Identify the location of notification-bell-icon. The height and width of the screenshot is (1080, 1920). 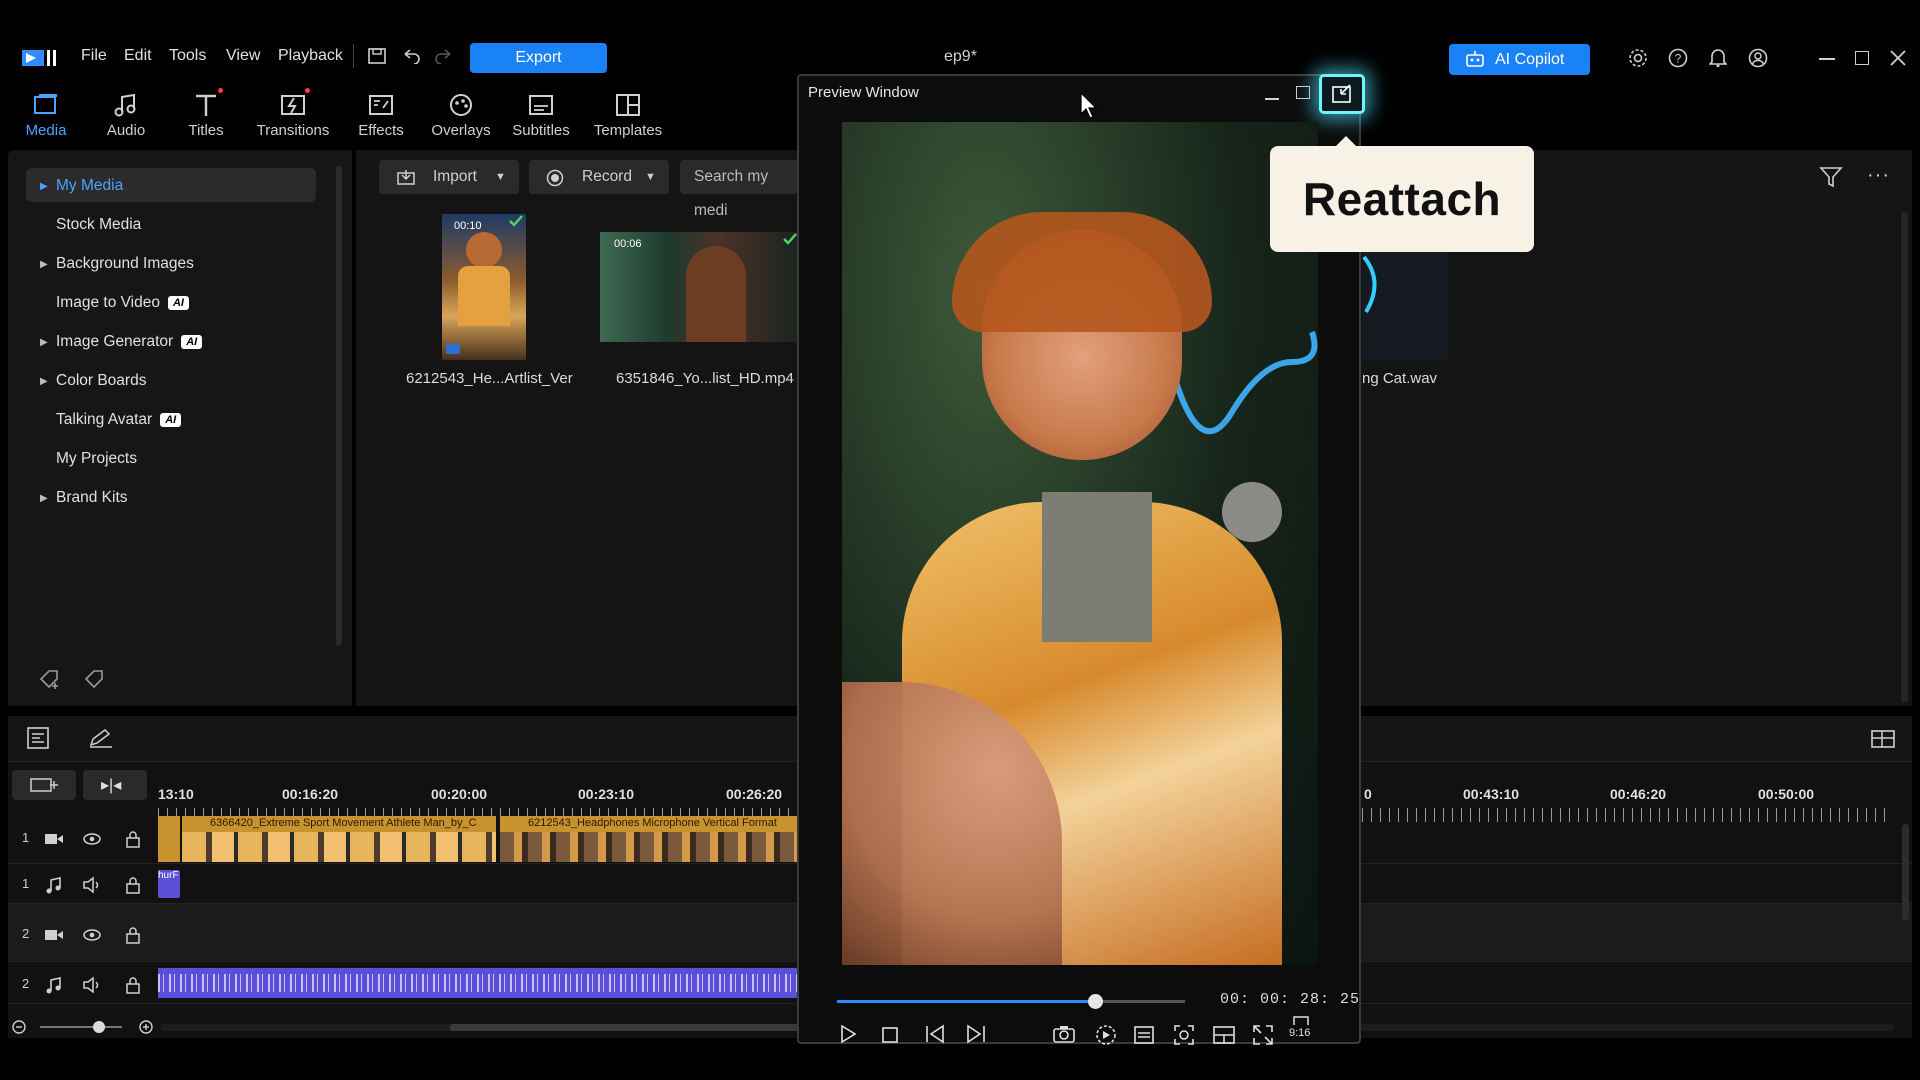
(1718, 57).